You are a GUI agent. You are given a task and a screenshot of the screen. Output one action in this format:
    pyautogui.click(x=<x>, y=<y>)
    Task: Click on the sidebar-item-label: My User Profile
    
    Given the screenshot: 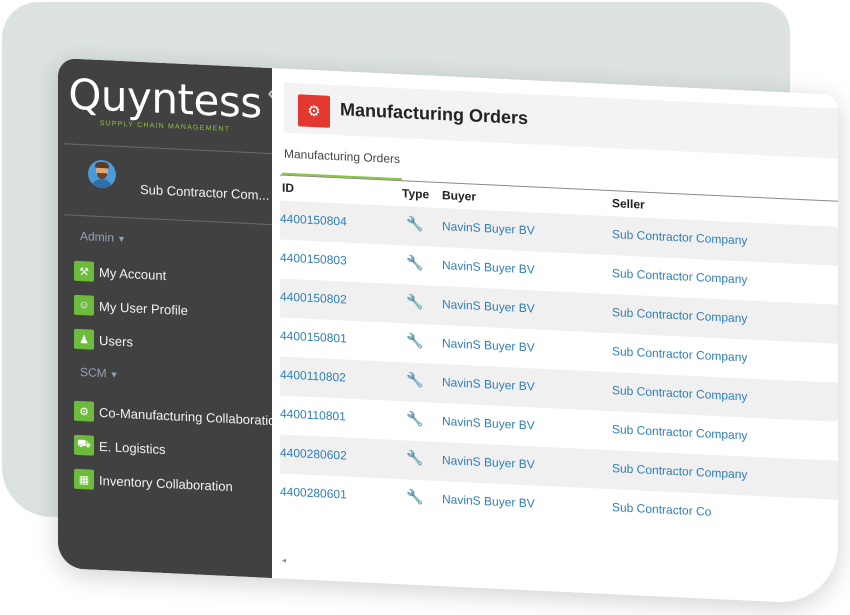 What is the action you would take?
    pyautogui.click(x=143, y=308)
    